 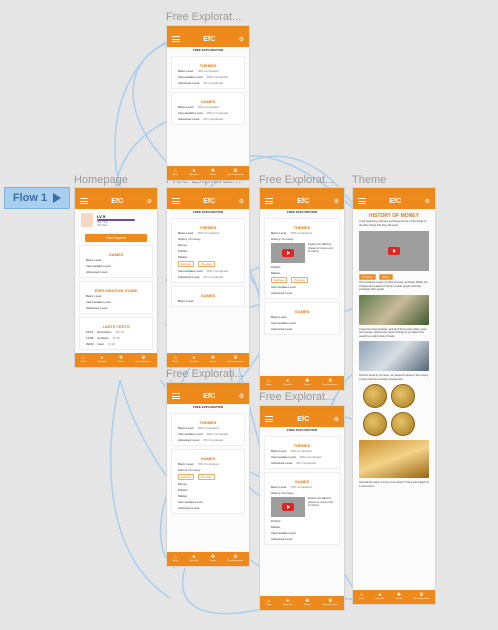 I want to click on theme-video, so click(x=394, y=251).